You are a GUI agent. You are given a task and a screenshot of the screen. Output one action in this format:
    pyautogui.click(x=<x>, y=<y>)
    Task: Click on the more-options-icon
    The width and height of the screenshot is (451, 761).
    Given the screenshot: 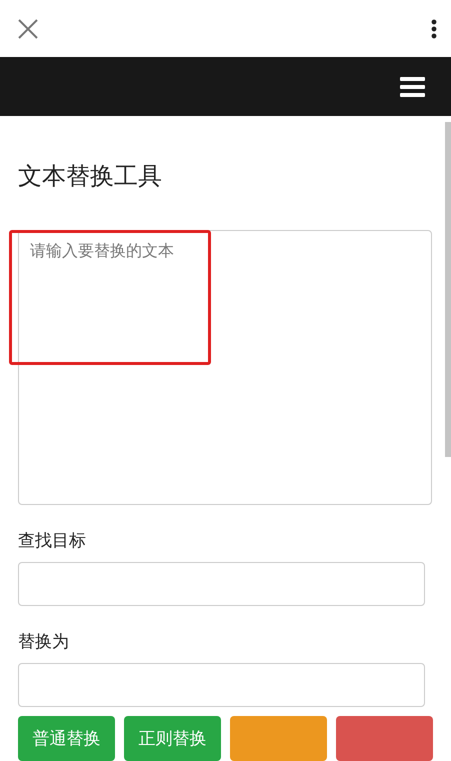 What is the action you would take?
    pyautogui.click(x=434, y=28)
    